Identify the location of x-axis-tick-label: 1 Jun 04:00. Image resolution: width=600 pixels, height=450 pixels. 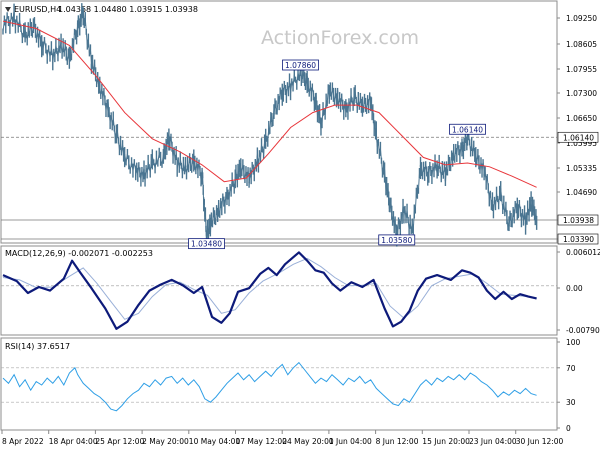
(350, 441).